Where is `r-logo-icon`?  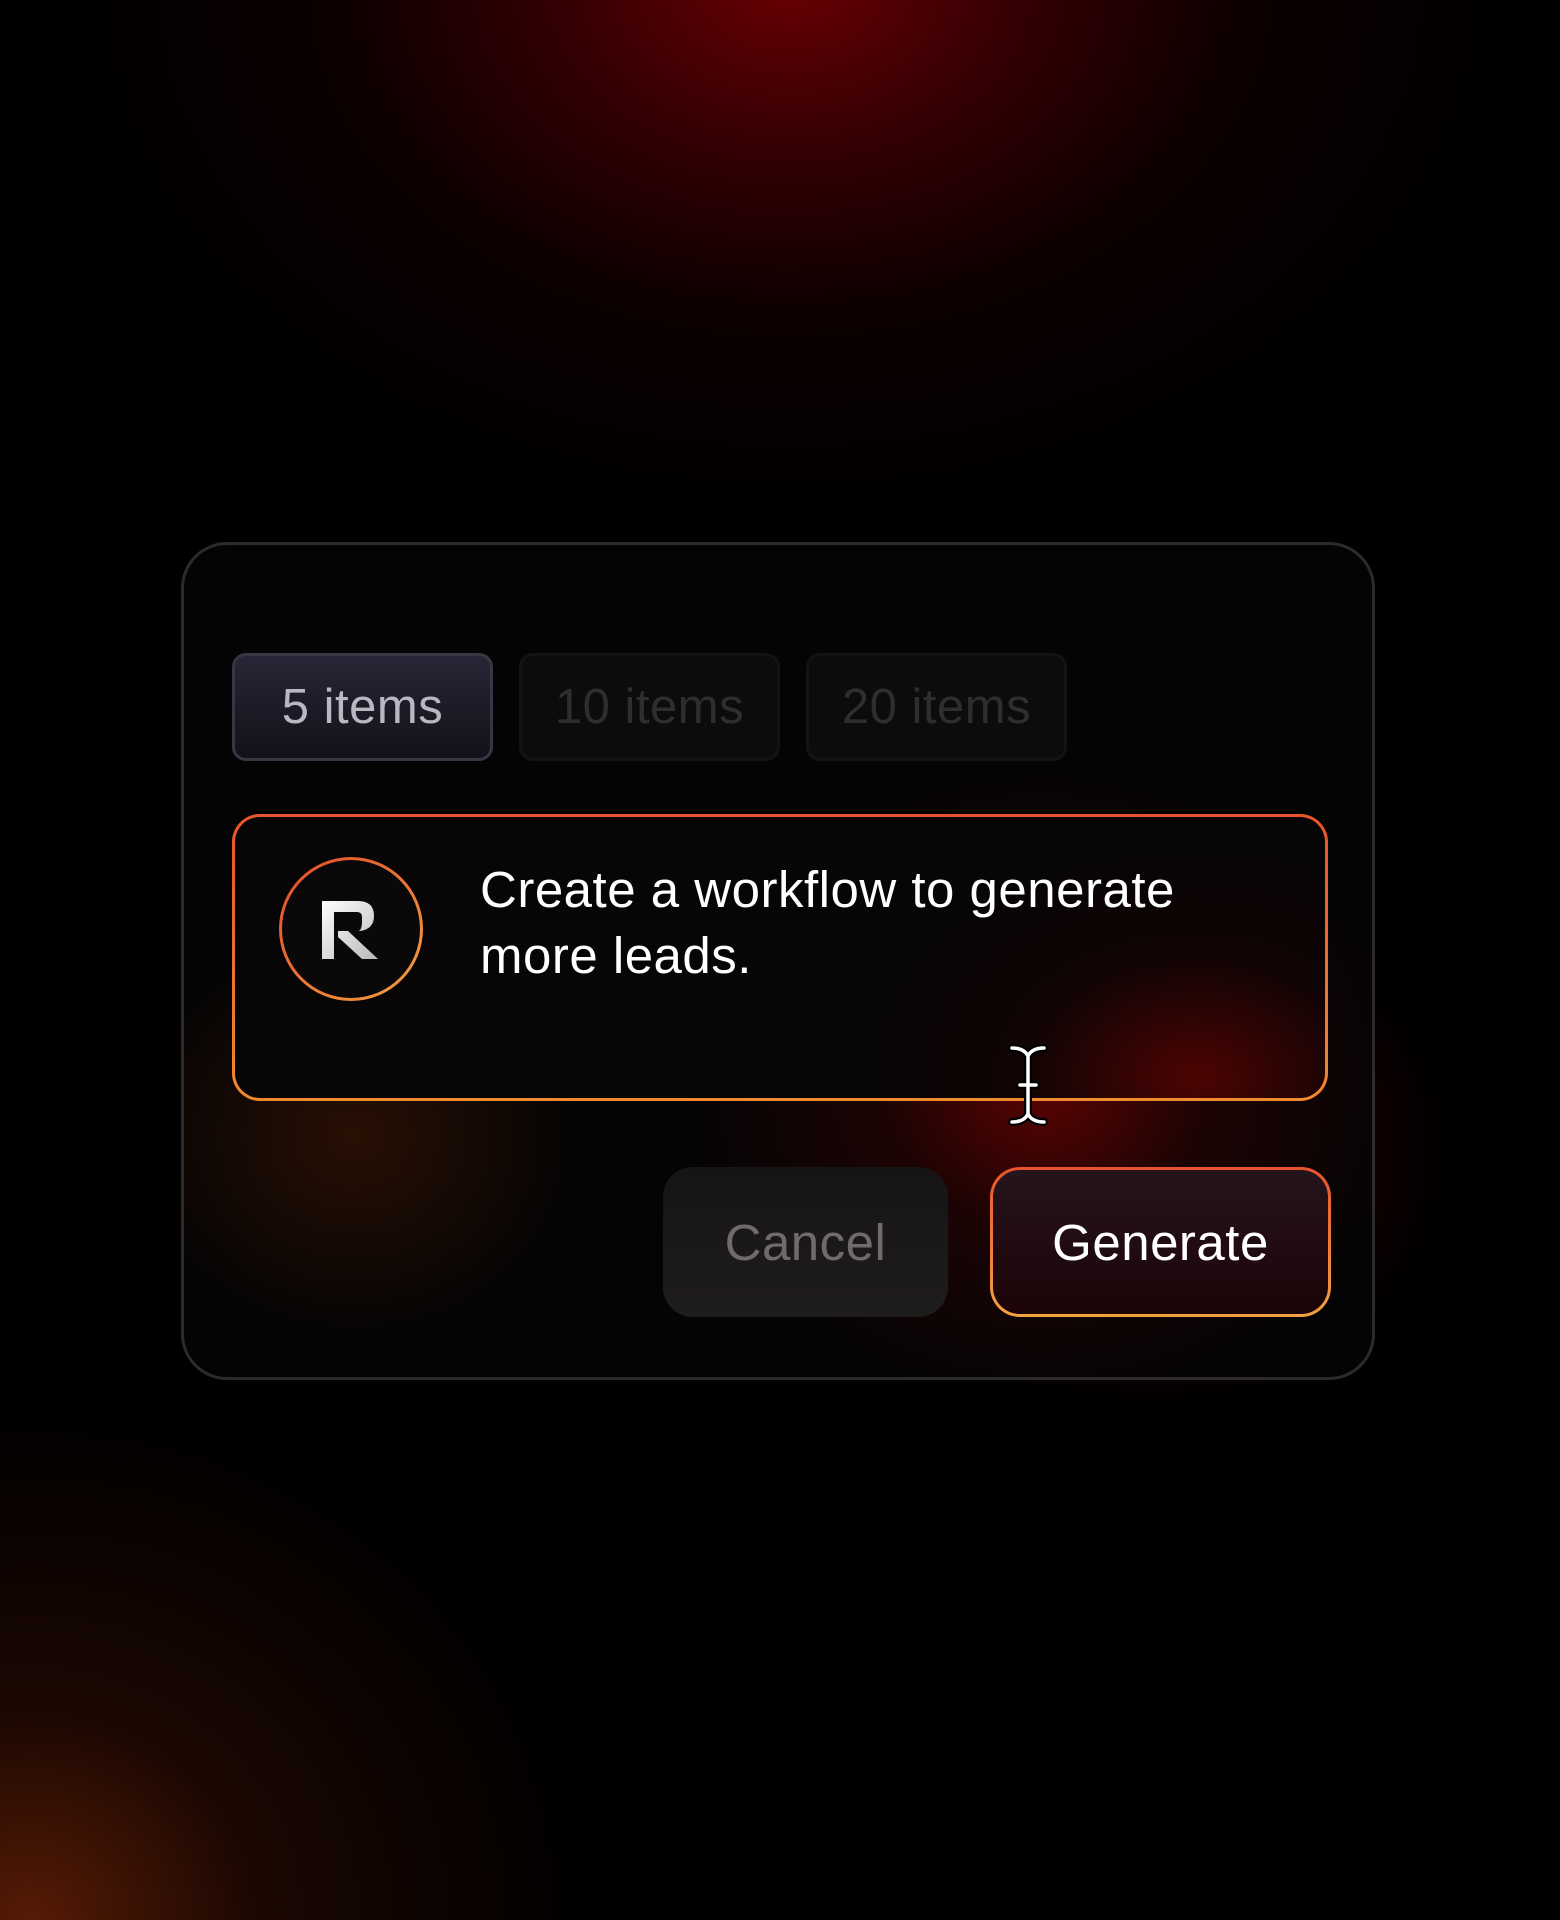 r-logo-icon is located at coordinates (350, 930).